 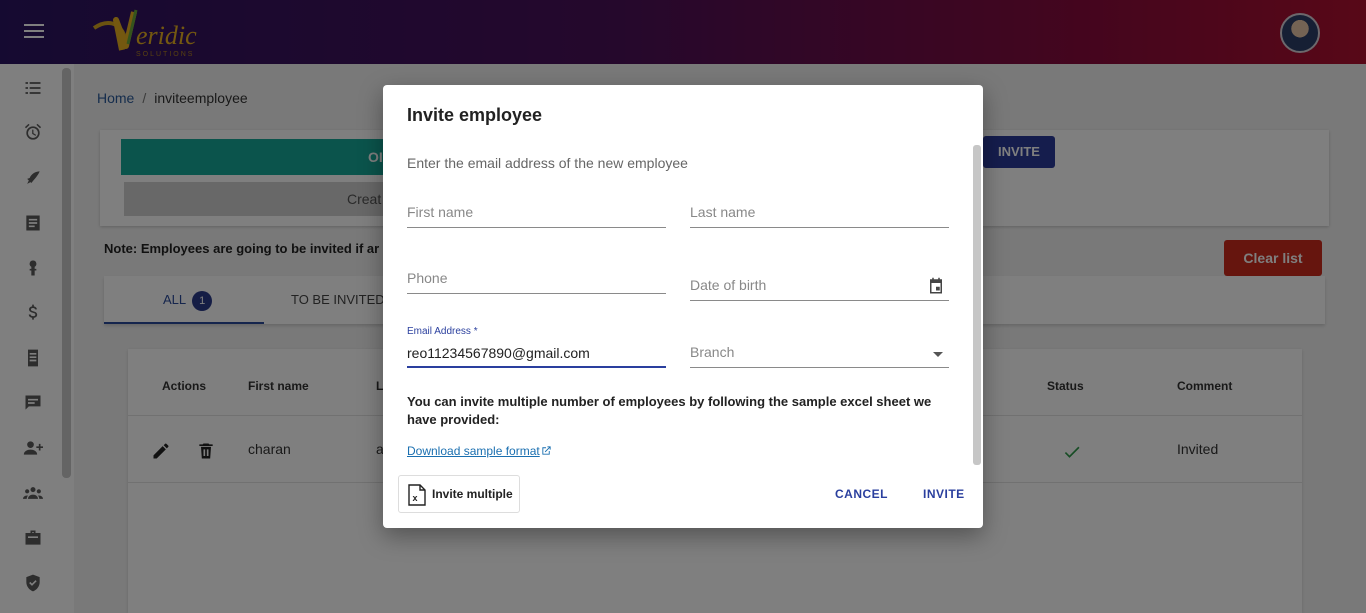 I want to click on date-of-birth-field: Date of birth, so click(x=819, y=286).